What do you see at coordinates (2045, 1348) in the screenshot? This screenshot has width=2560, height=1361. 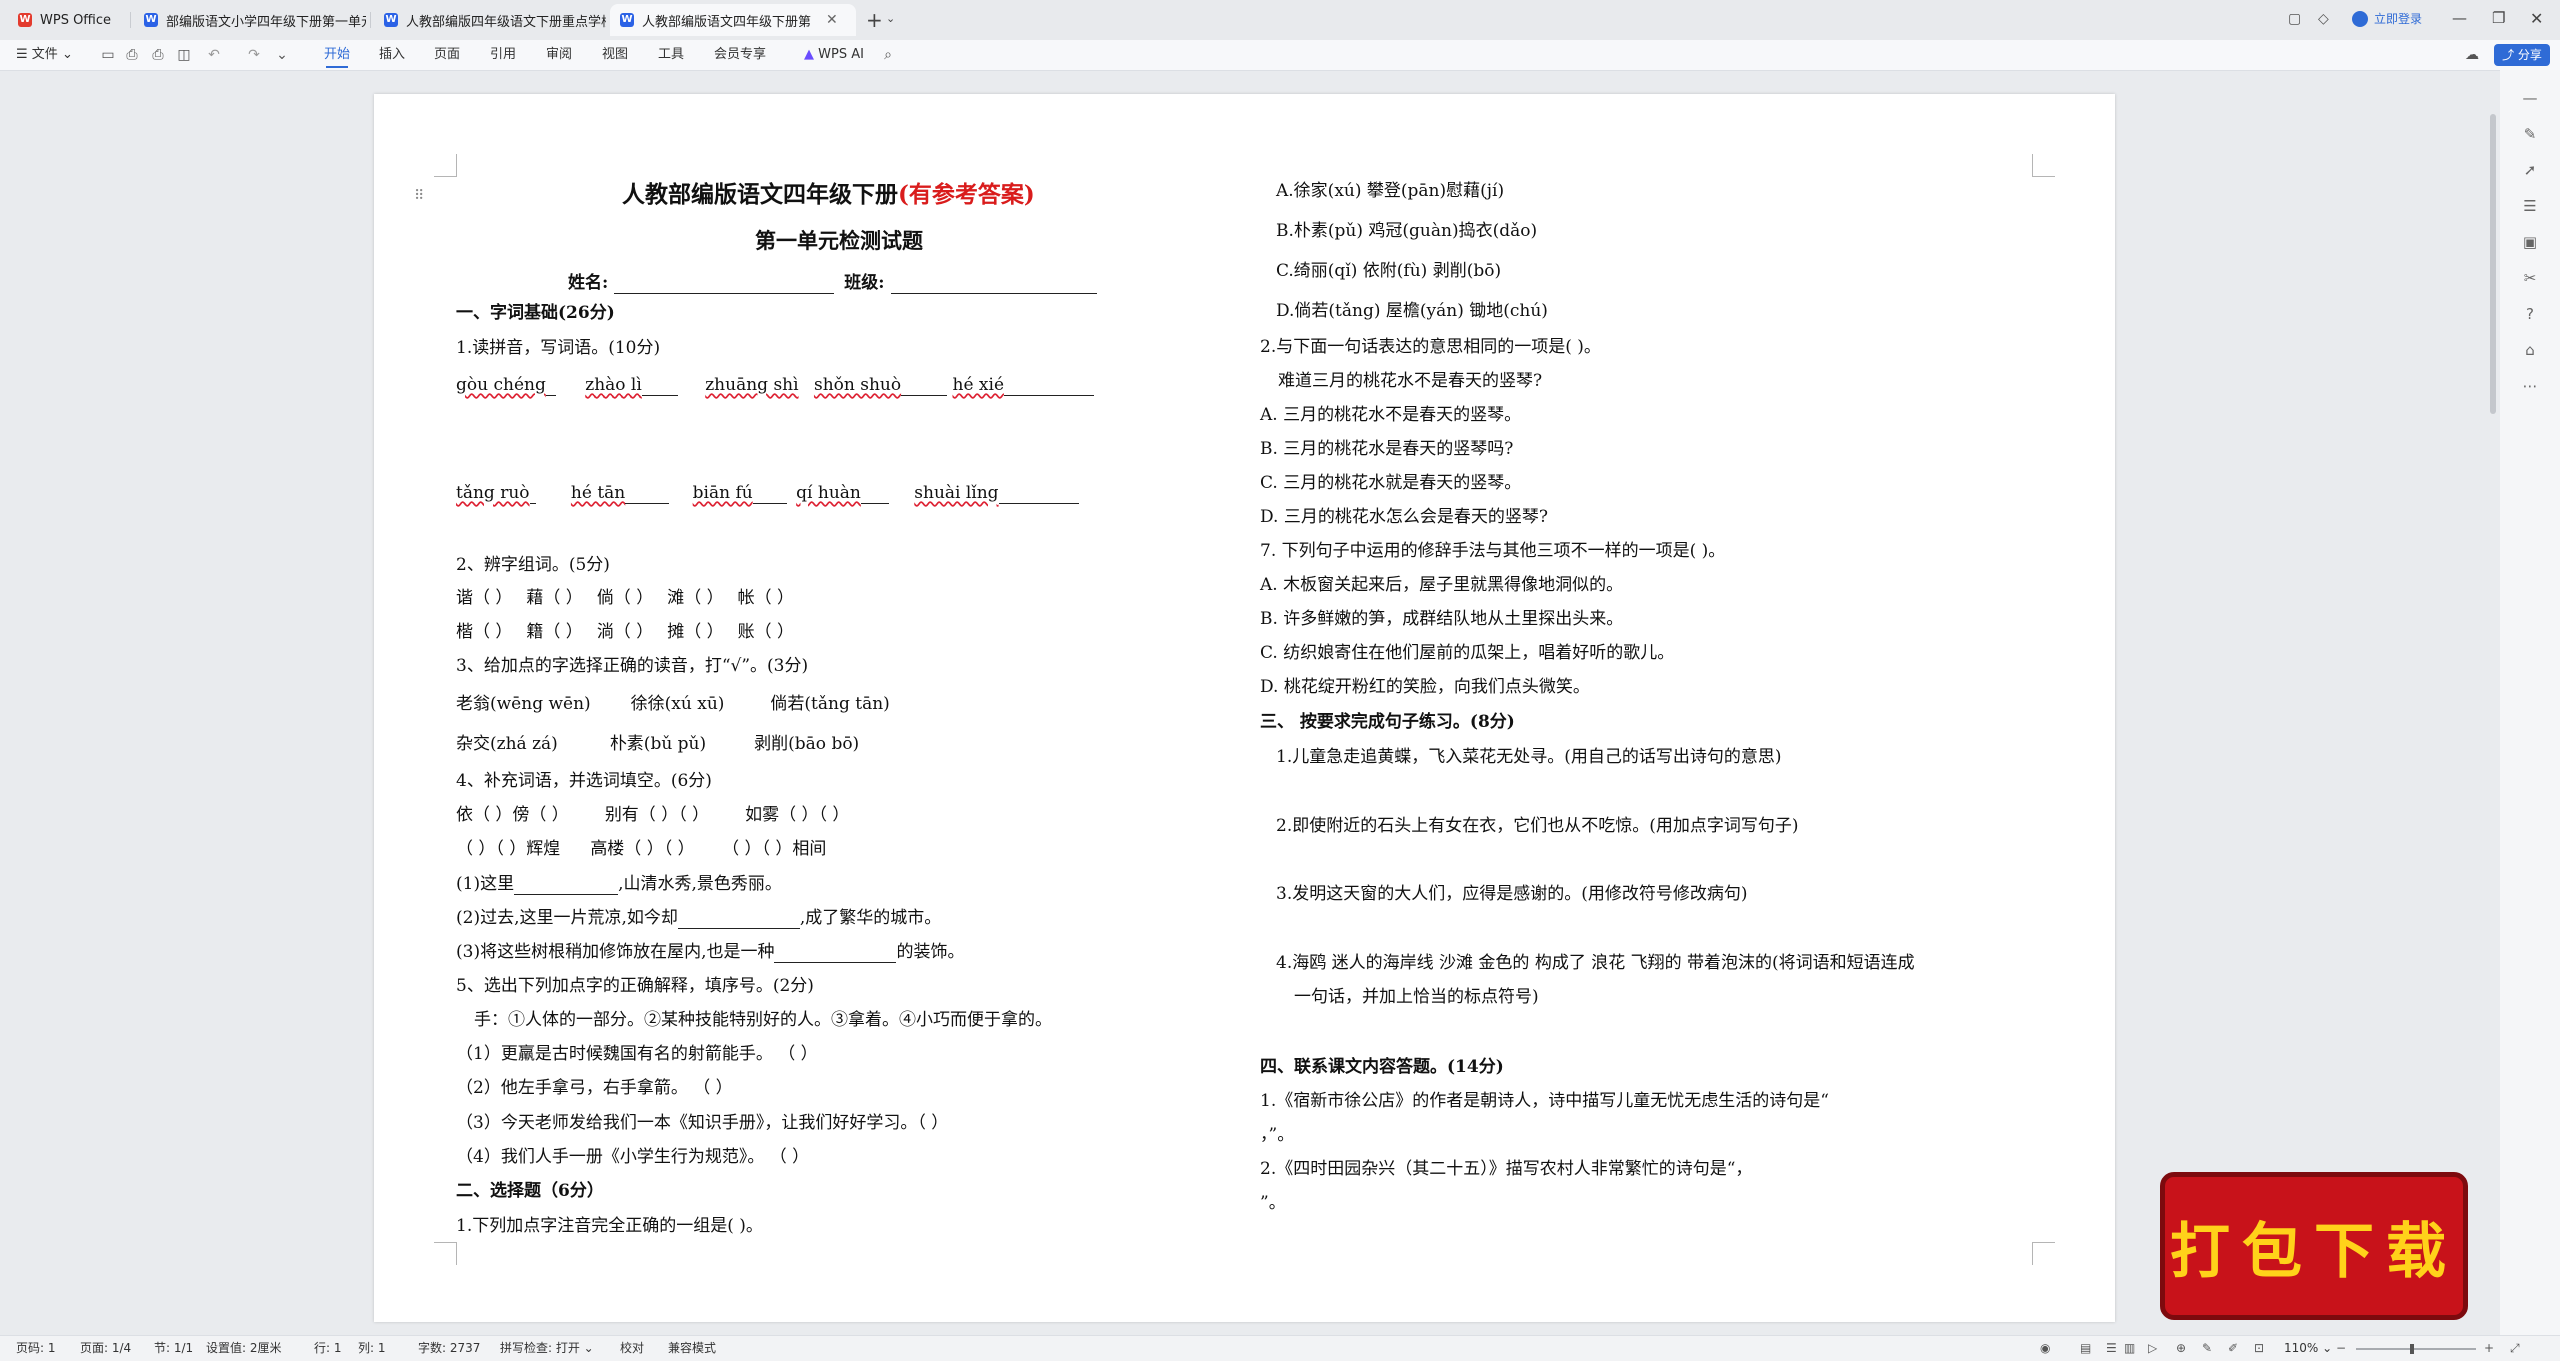 I see `eye-icon: ◉` at bounding box center [2045, 1348].